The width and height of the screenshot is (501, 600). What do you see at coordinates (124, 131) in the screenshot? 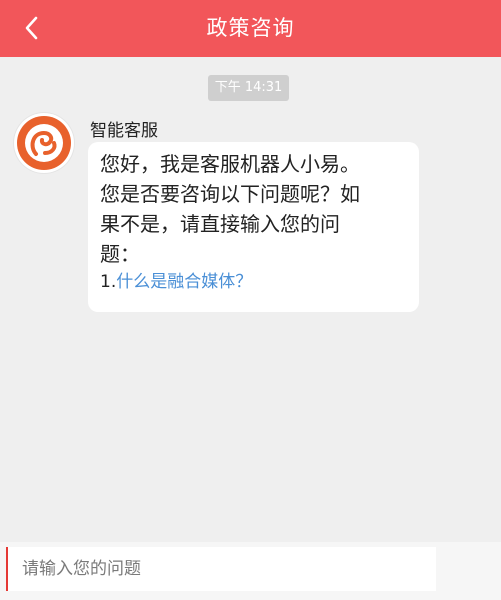
I see `sender-name: 智能客服` at bounding box center [124, 131].